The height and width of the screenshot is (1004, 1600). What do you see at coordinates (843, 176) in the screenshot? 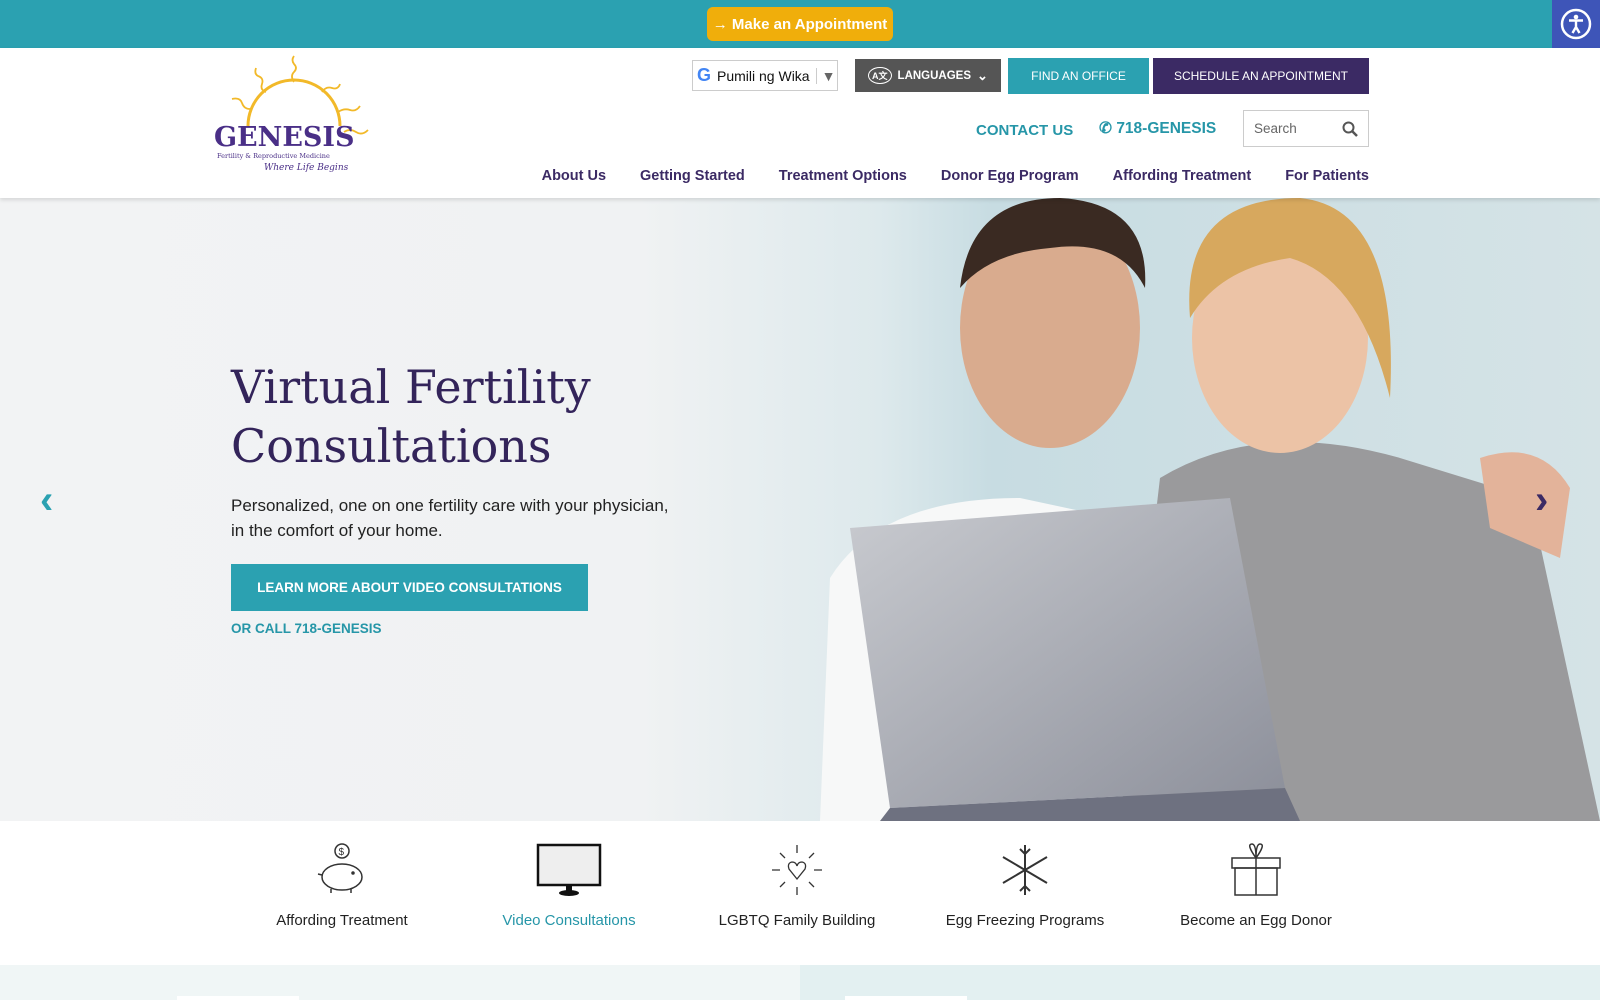
I see `nav-treatment-options: Treatment Options` at bounding box center [843, 176].